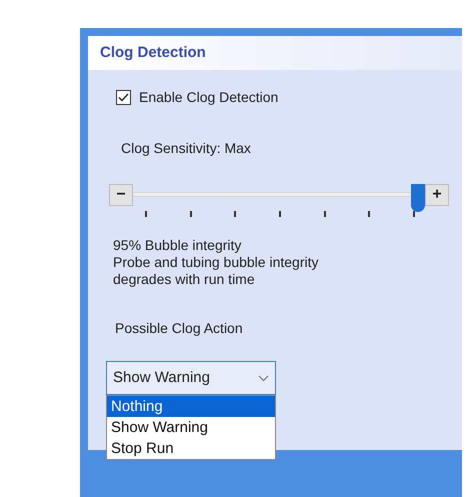  Describe the element at coordinates (191, 406) in the screenshot. I see `dropdown-option: Nothing` at that location.